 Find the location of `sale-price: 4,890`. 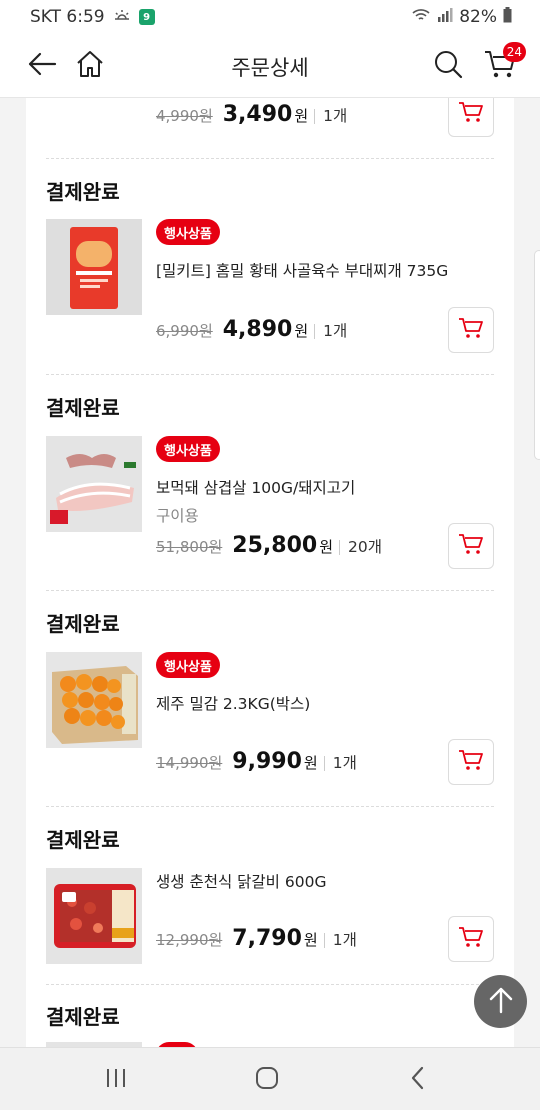

sale-price: 4,890 is located at coordinates (257, 329).